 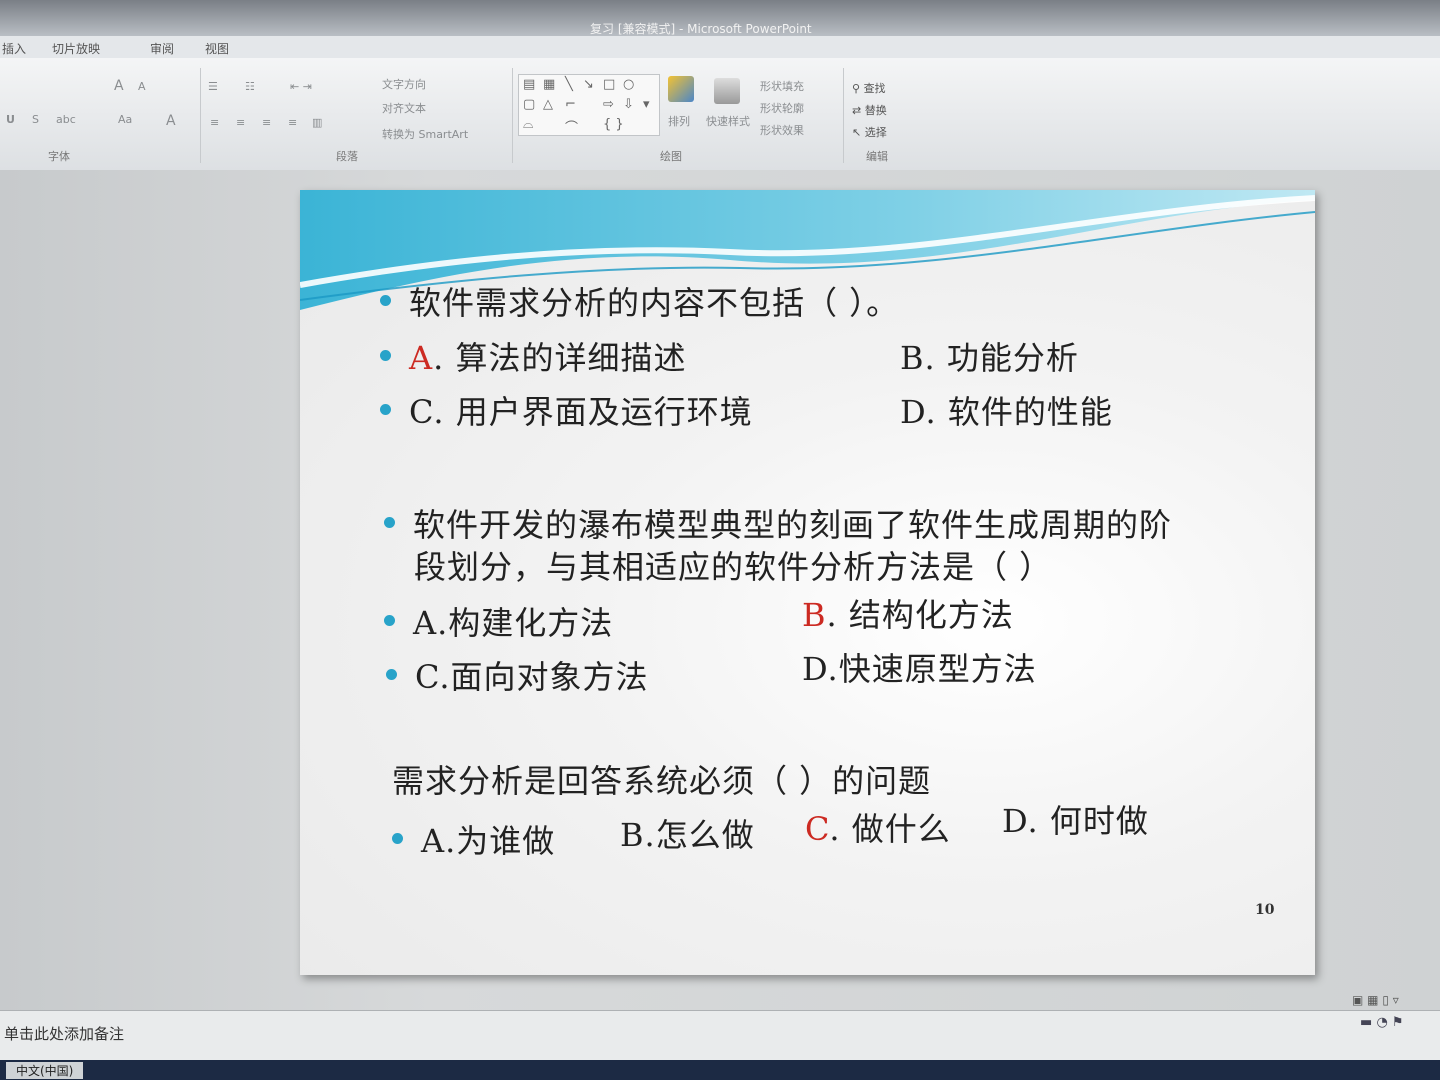 What do you see at coordinates (662, 781) in the screenshot?
I see `q3-question: 需求分析是回答系统必须（ ）的问题` at bounding box center [662, 781].